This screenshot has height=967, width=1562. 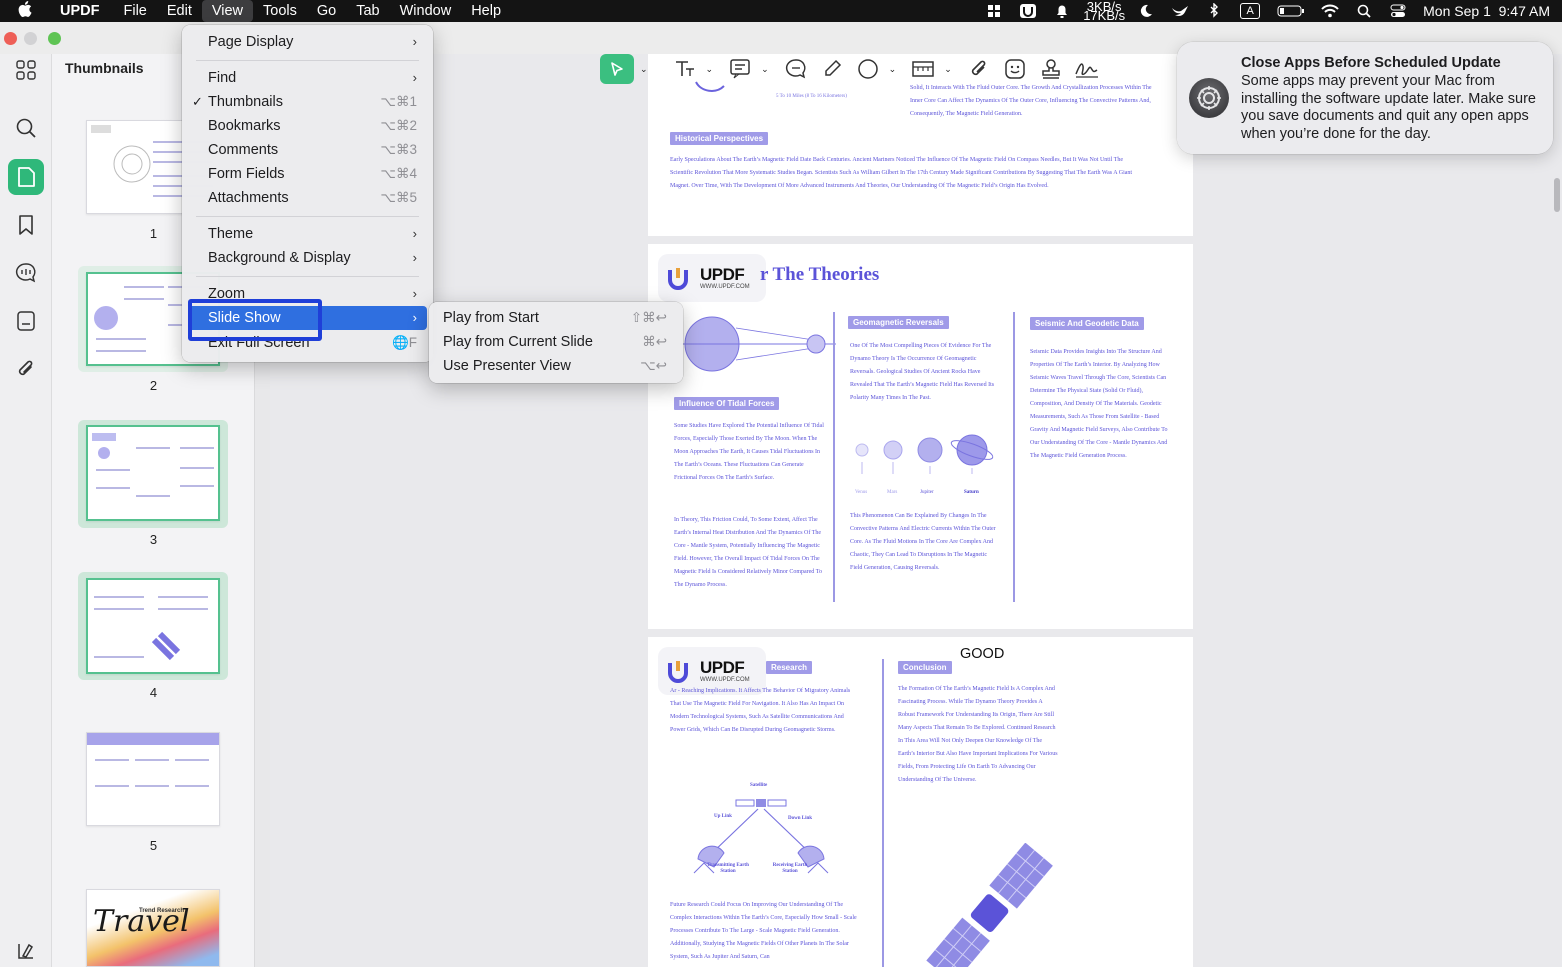 I want to click on thumbnail-number-4: 4, so click(x=153, y=692).